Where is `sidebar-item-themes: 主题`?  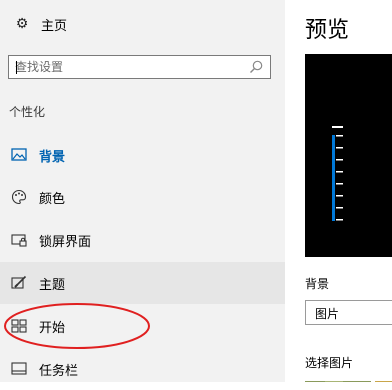
sidebar-item-themes: 主题 is located at coordinates (142, 283).